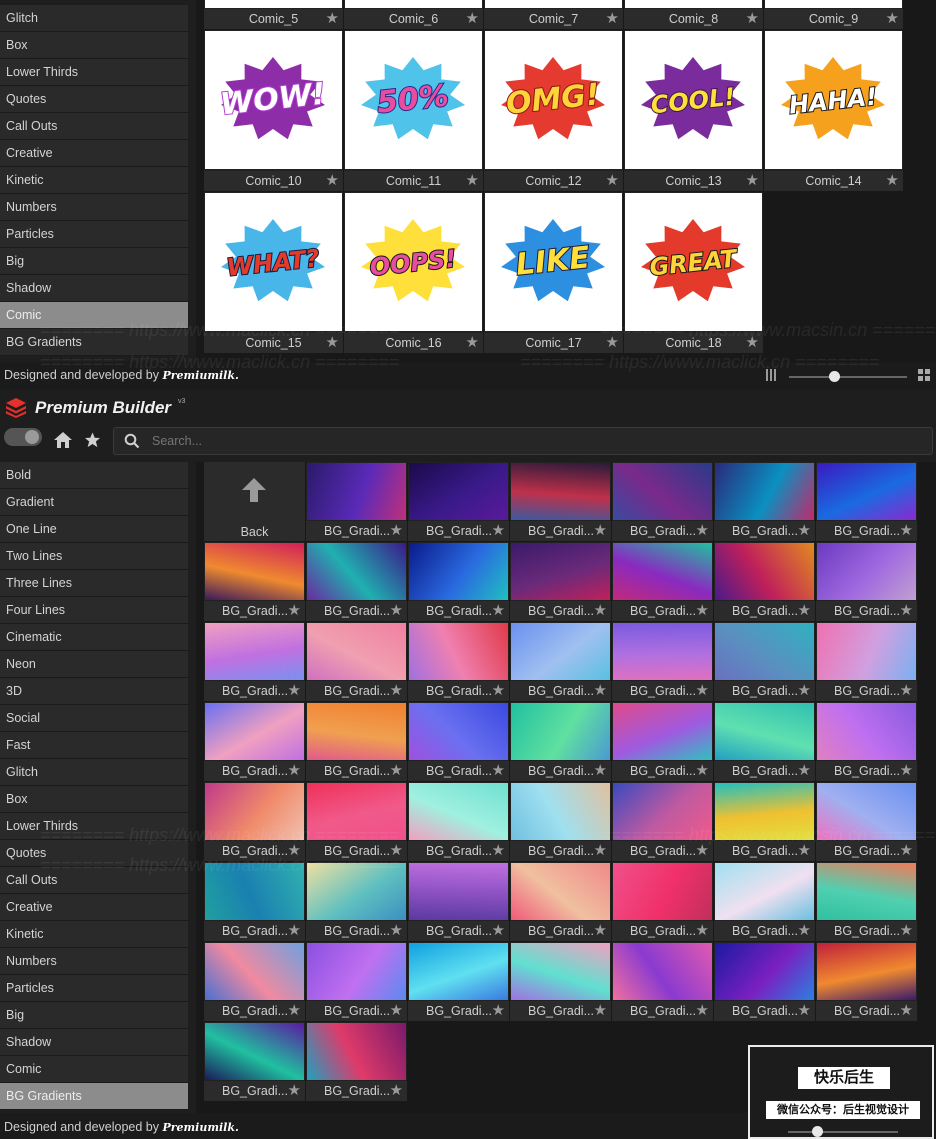 The height and width of the screenshot is (1139, 936). What do you see at coordinates (553, 14) in the screenshot?
I see `comic-tile: Comic_7 ★` at bounding box center [553, 14].